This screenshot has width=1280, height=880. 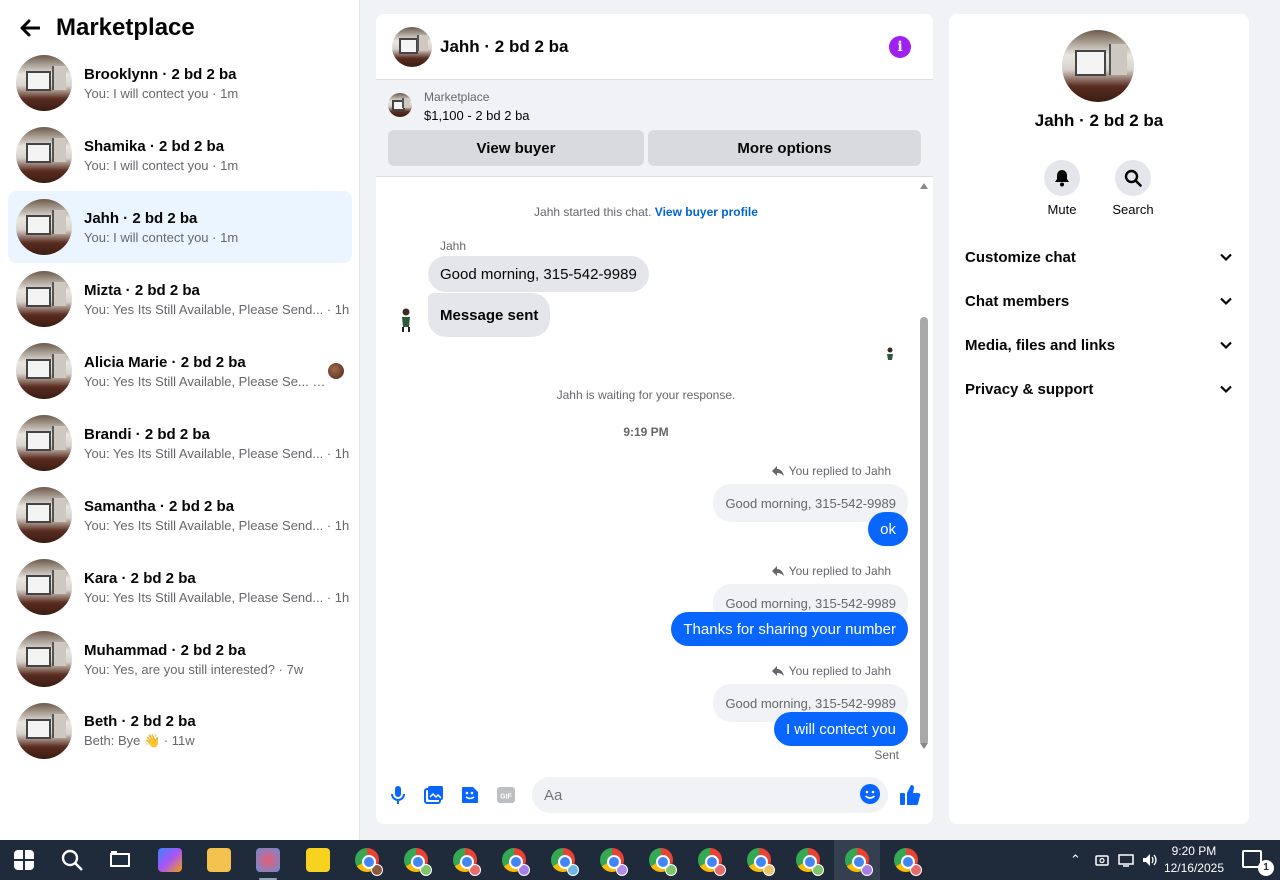 I want to click on search-button: Search, so click(x=1133, y=188).